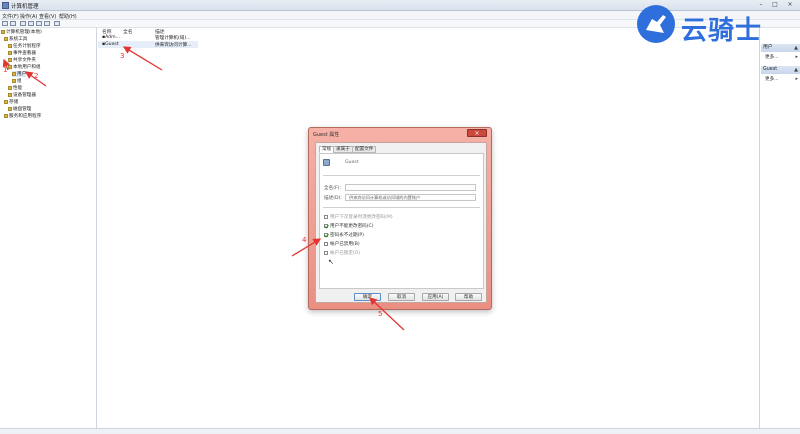 This screenshot has height=434, width=800. Describe the element at coordinates (128, 31) in the screenshot. I see `column-header-fullname: 全名` at that location.